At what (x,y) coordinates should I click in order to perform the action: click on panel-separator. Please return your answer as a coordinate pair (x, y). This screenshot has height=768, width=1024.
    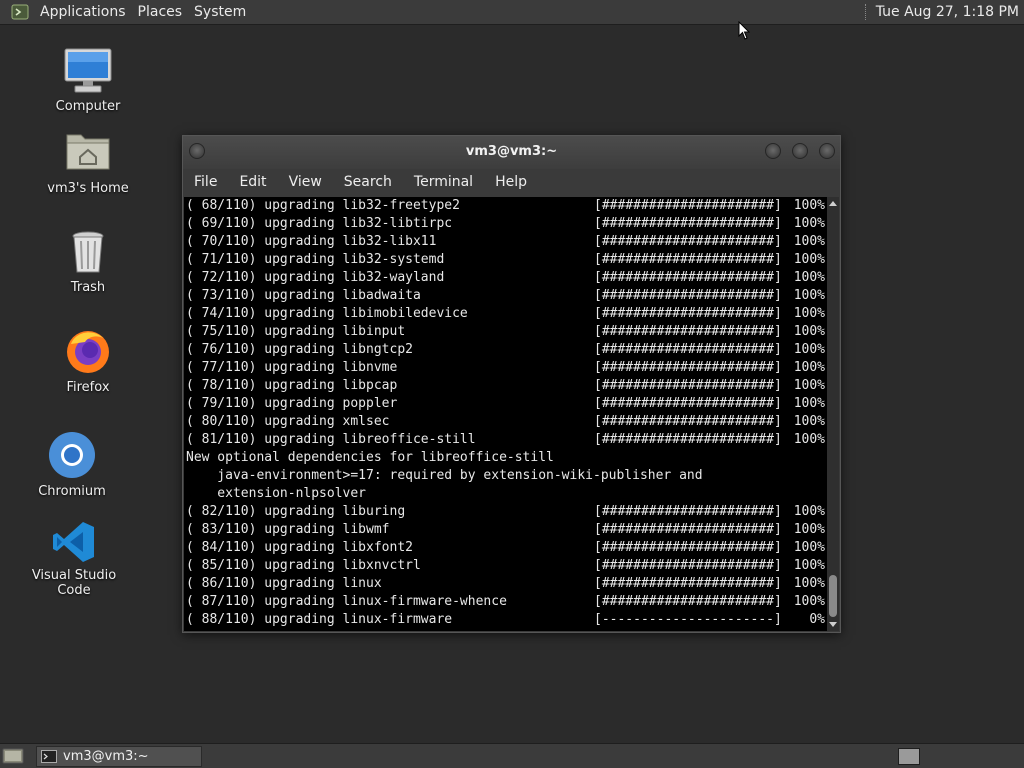
    Looking at the image, I should click on (866, 12).